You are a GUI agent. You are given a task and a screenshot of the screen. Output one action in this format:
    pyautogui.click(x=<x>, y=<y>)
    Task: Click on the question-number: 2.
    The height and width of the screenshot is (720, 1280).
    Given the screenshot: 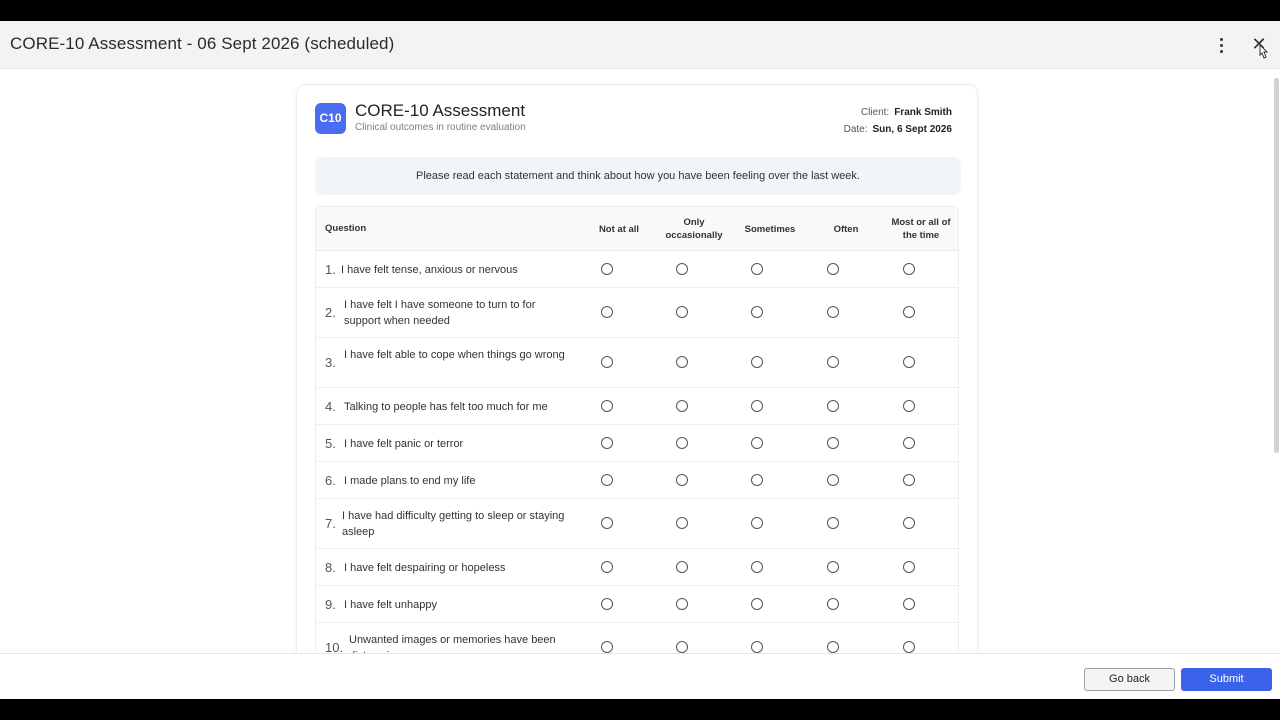 What is the action you would take?
    pyautogui.click(x=330, y=312)
    